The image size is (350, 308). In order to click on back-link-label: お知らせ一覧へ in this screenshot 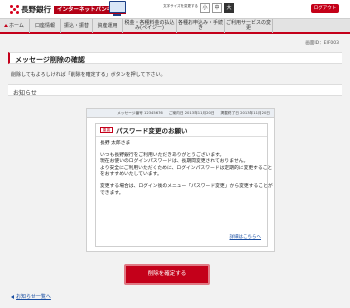, I will do `click(33, 297)`.